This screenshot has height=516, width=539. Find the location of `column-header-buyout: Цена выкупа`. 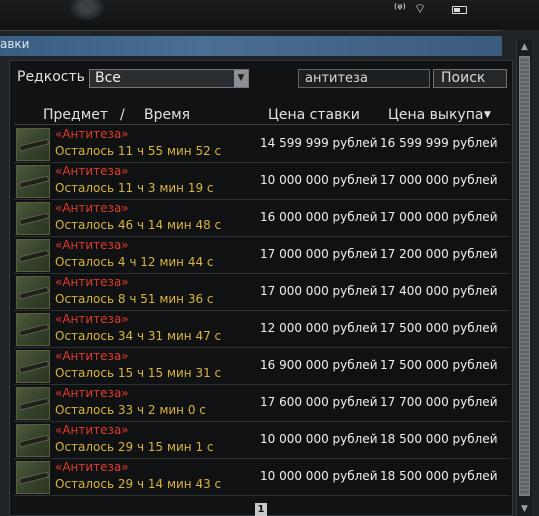

column-header-buyout: Цена выкупа is located at coordinates (435, 115).